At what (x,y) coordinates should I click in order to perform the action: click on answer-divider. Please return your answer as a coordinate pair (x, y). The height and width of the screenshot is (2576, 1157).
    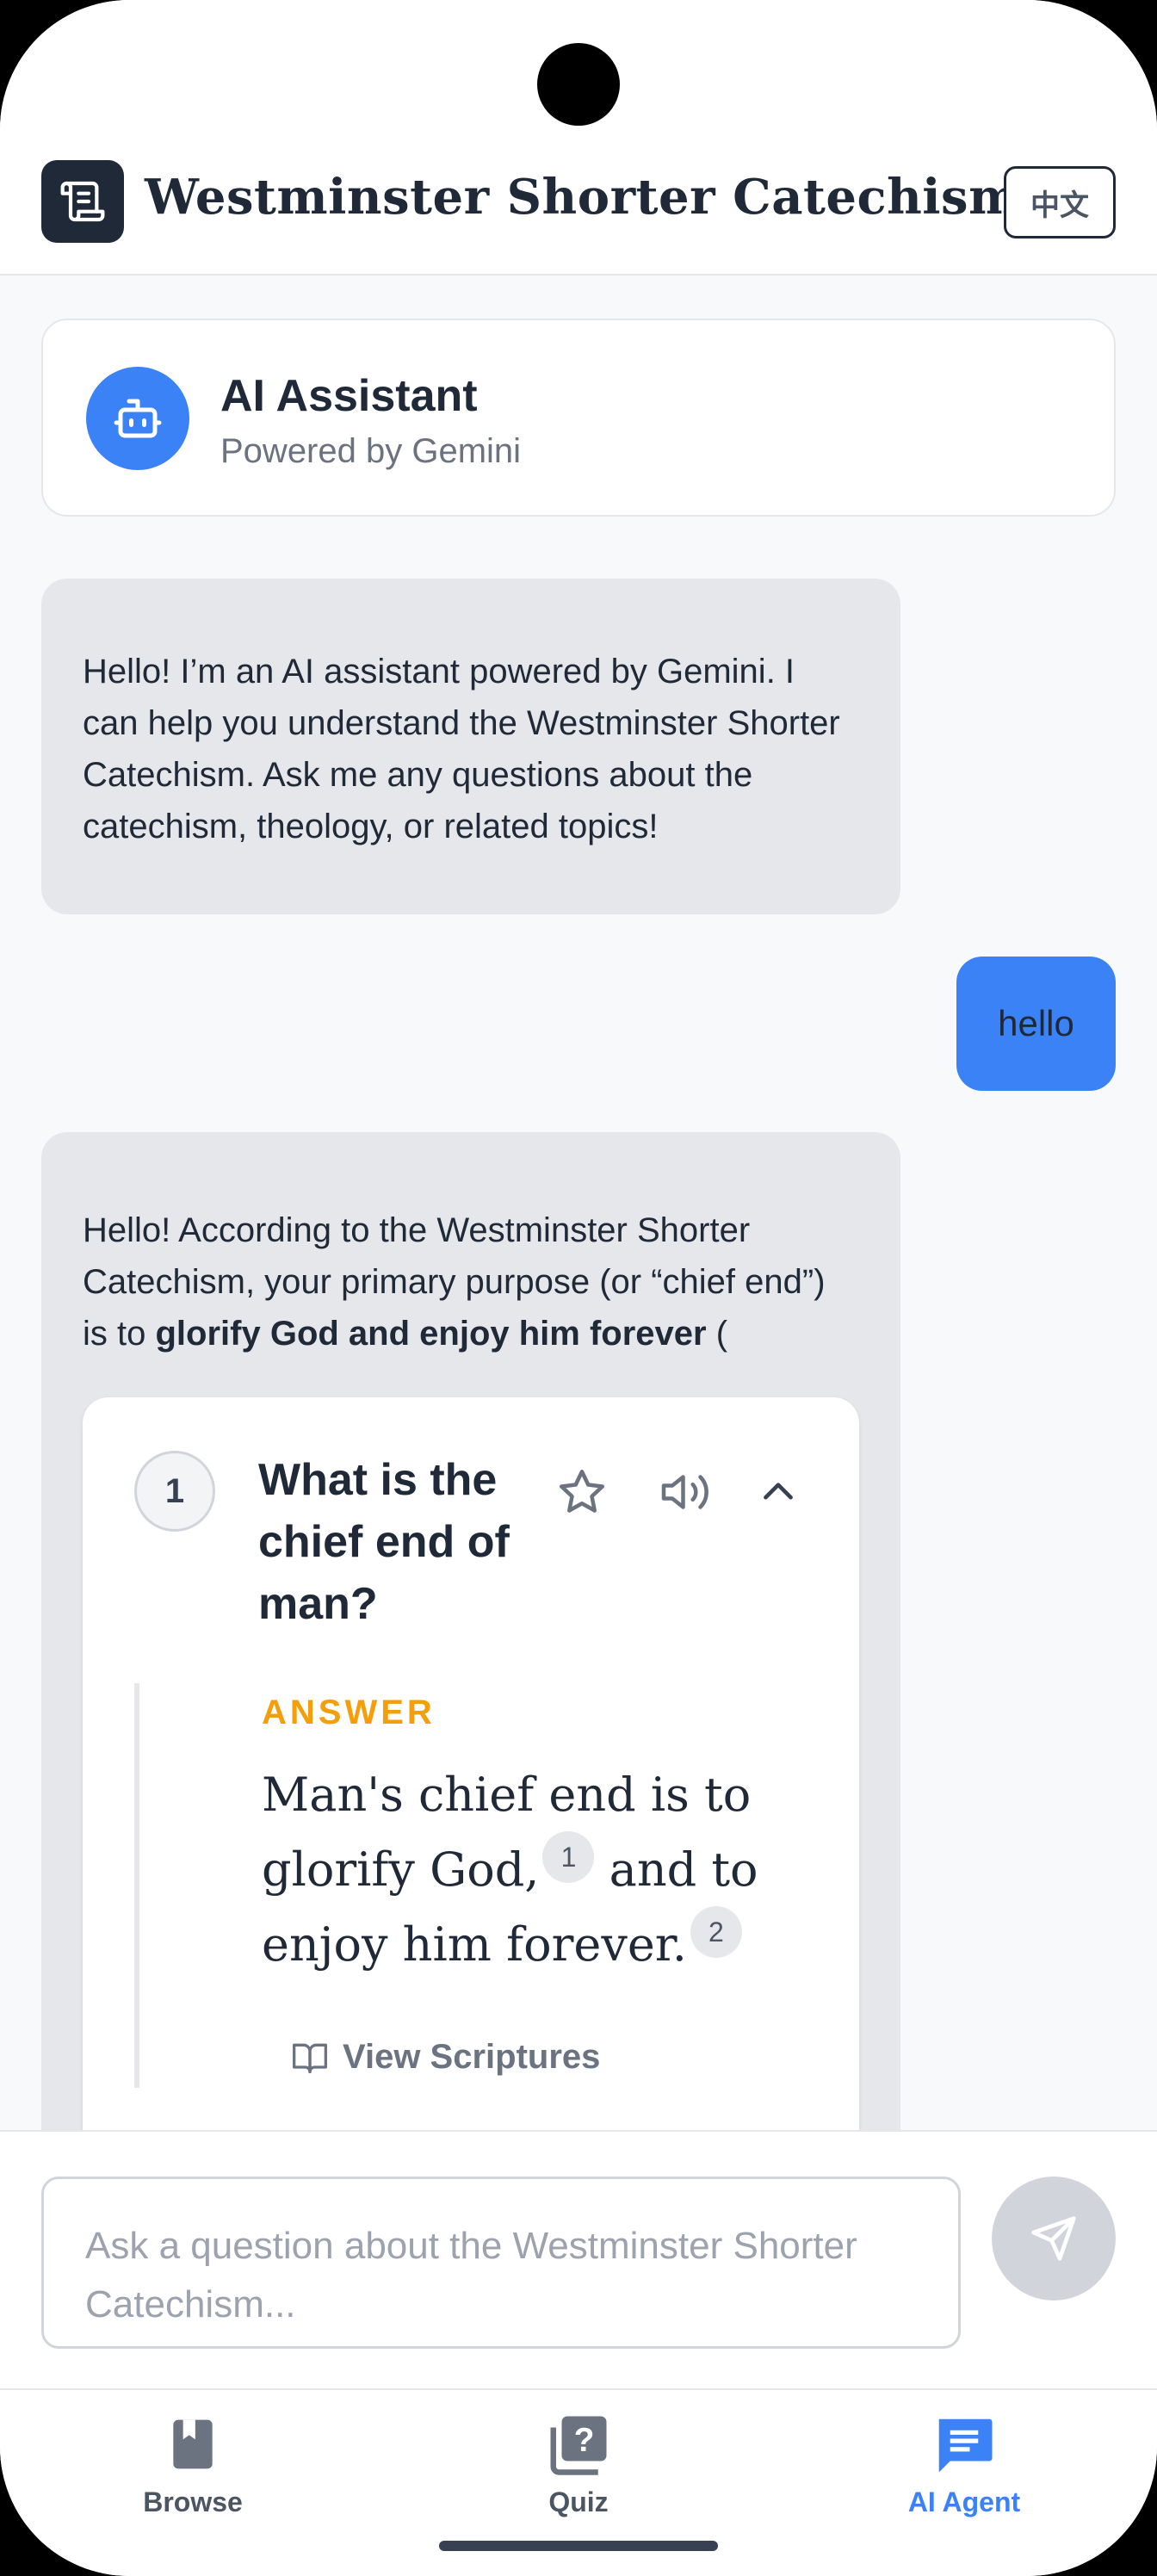
    Looking at the image, I should click on (137, 1886).